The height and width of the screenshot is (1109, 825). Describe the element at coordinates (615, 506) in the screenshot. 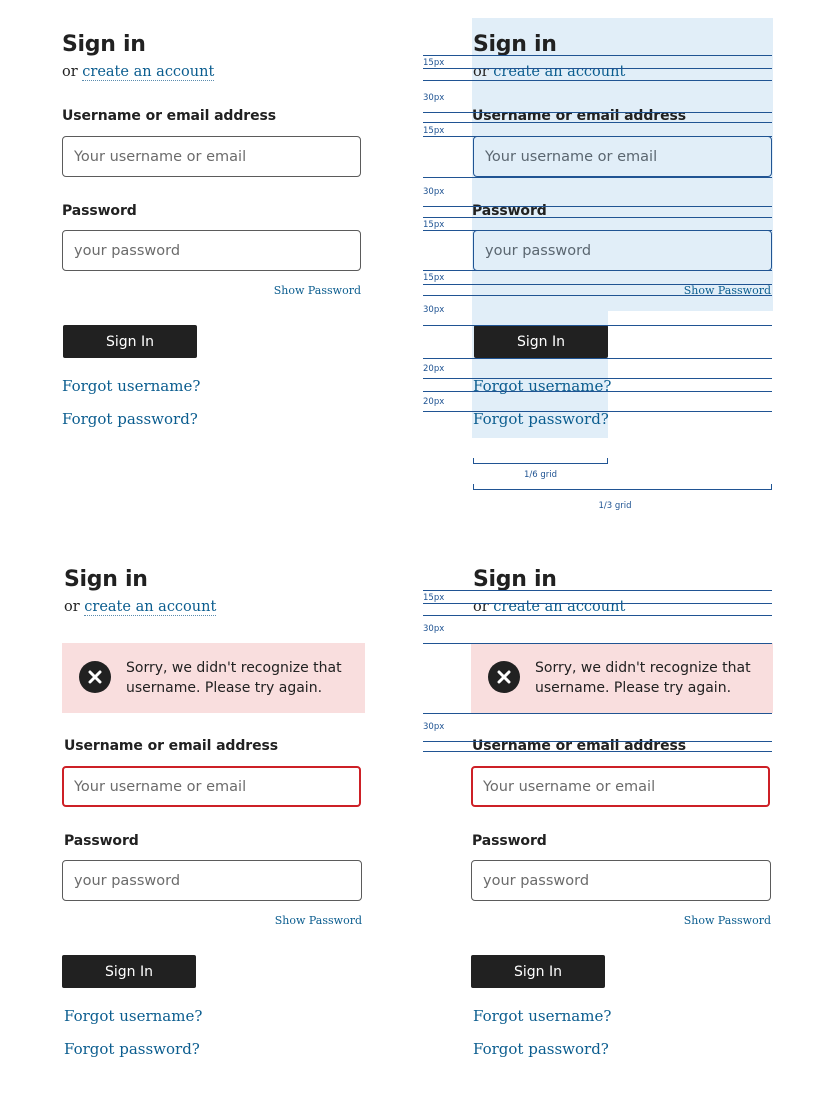

I see `grid-third-label: 1/3 grid` at that location.